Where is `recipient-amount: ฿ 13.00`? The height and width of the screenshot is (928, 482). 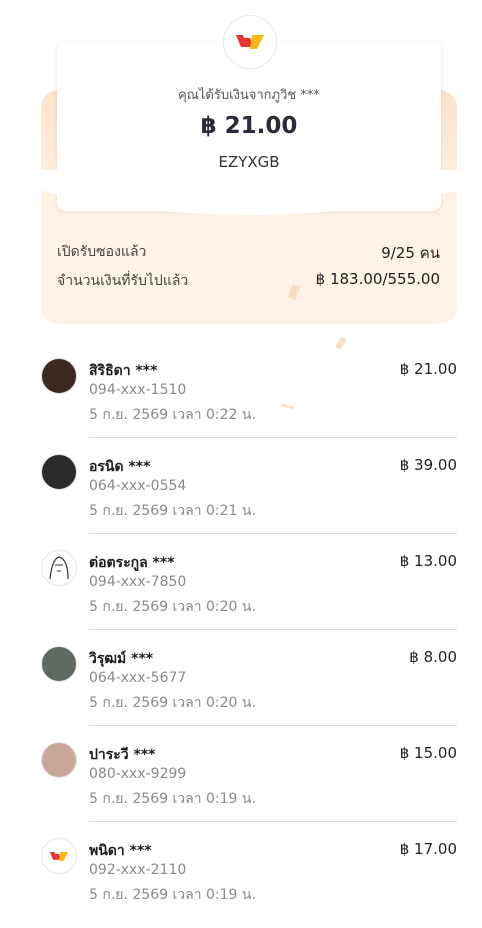
recipient-amount: ฿ 13.00 is located at coordinates (428, 561).